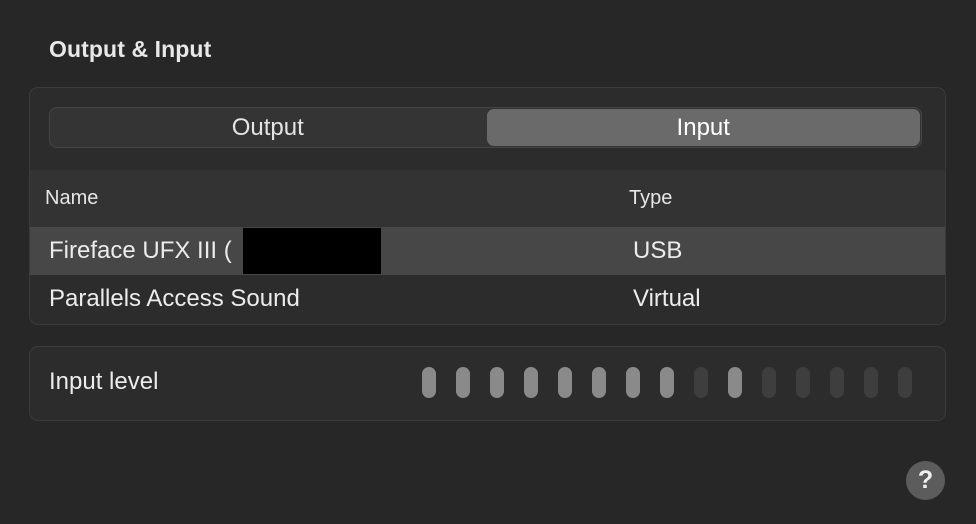 The height and width of the screenshot is (524, 976). What do you see at coordinates (650, 198) in the screenshot?
I see `column-header-type: Type` at bounding box center [650, 198].